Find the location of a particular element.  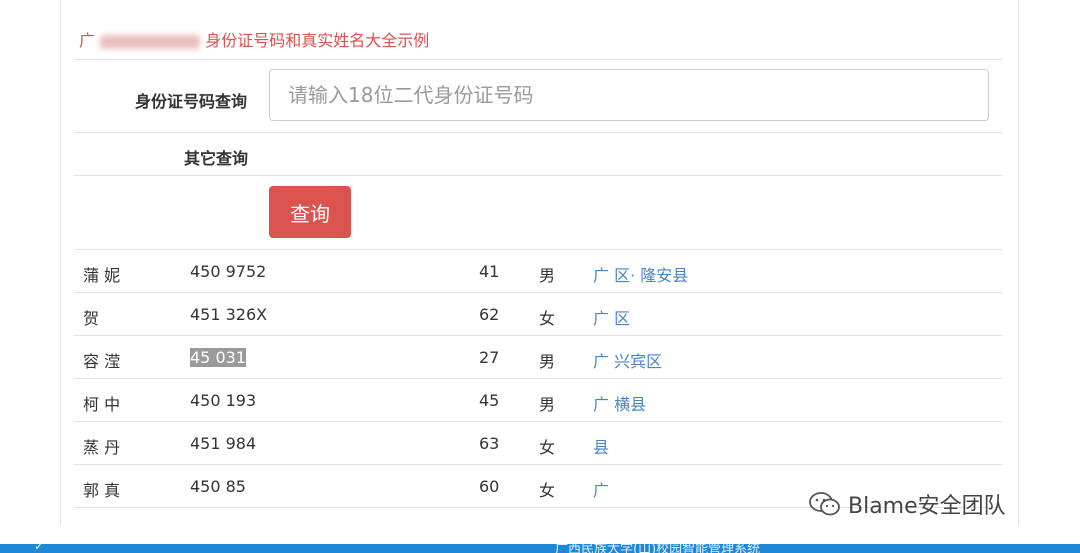

watermark: Blame安全团队 is located at coordinates (907, 504).